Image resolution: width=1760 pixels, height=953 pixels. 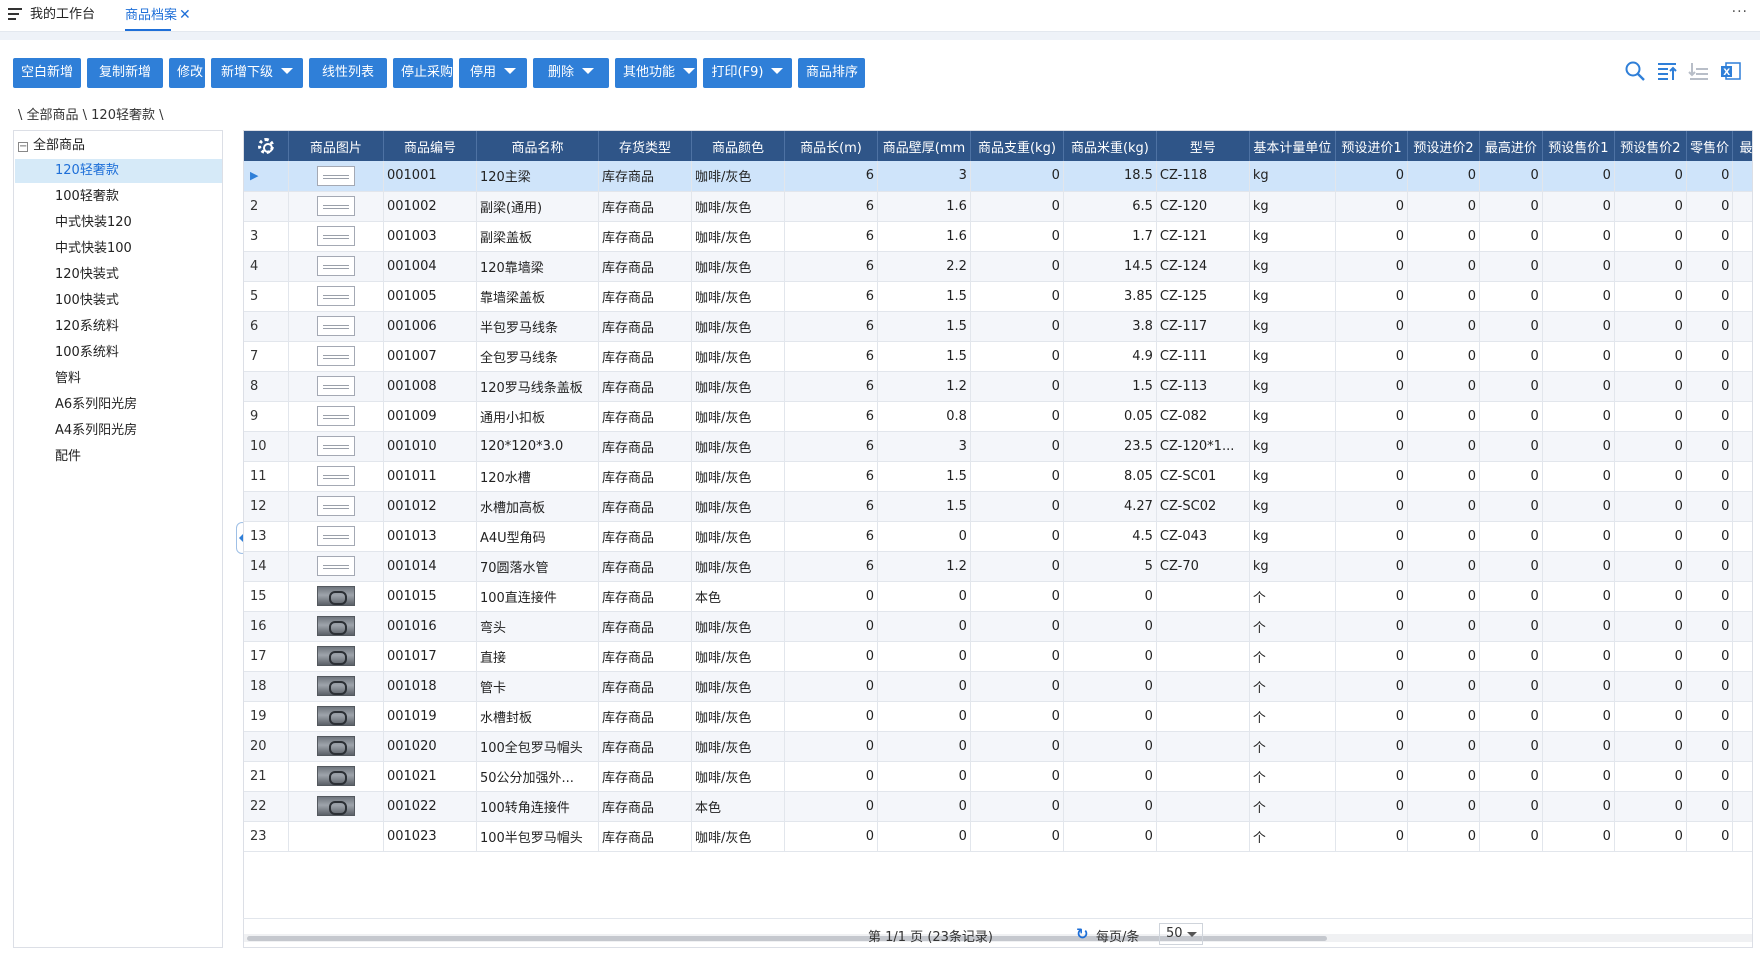 I want to click on tree-item: 100快装式, so click(x=118, y=301).